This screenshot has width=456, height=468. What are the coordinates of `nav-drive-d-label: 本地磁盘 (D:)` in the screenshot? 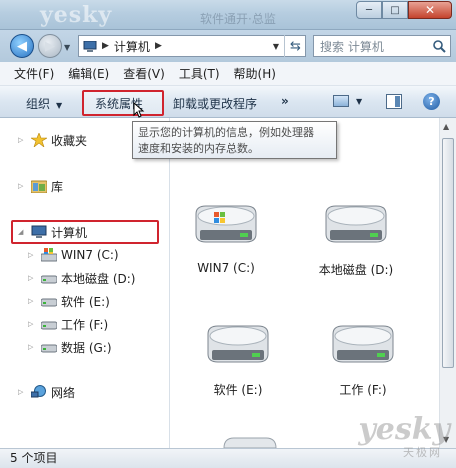 It's located at (98, 278).